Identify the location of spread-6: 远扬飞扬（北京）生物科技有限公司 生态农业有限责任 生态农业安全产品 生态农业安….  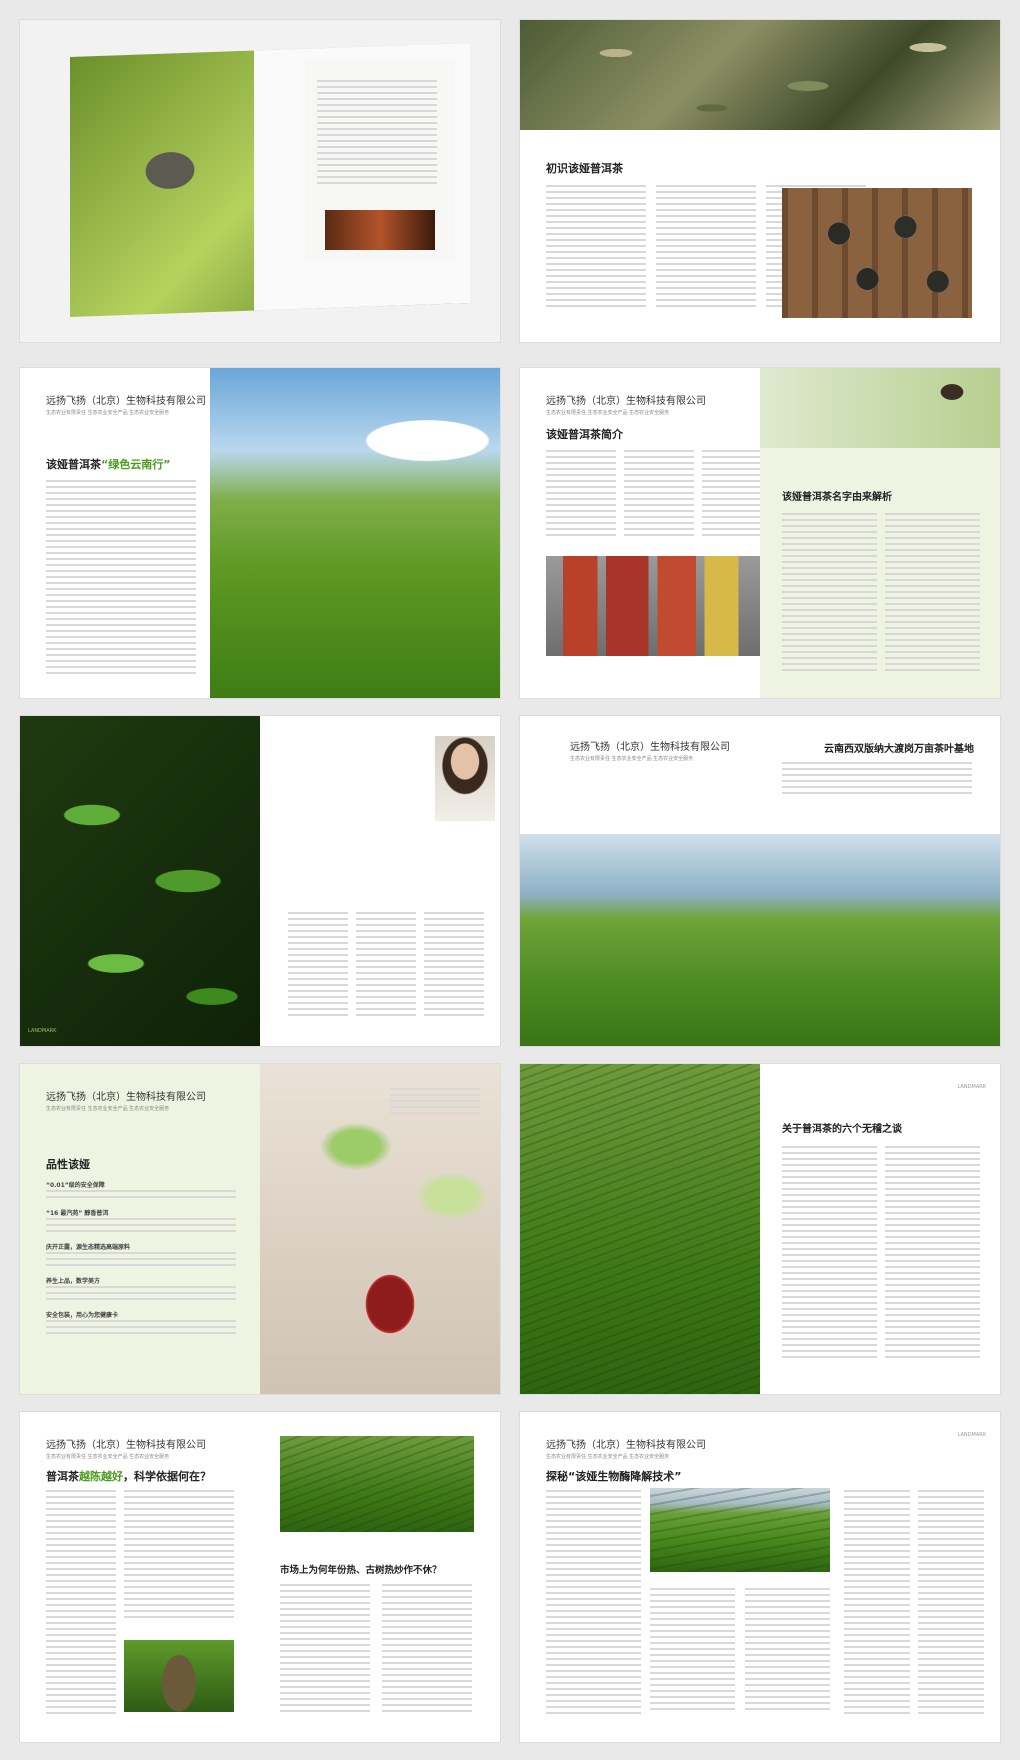
(260, 1229).